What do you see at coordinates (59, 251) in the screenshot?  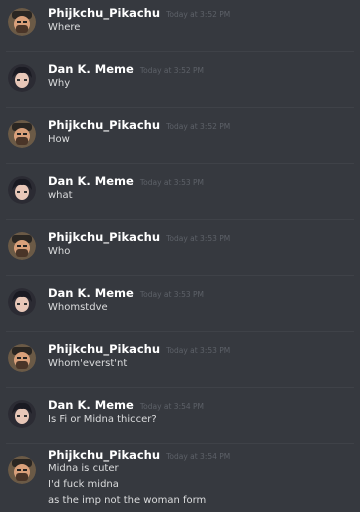 I see `message-text: Who` at bounding box center [59, 251].